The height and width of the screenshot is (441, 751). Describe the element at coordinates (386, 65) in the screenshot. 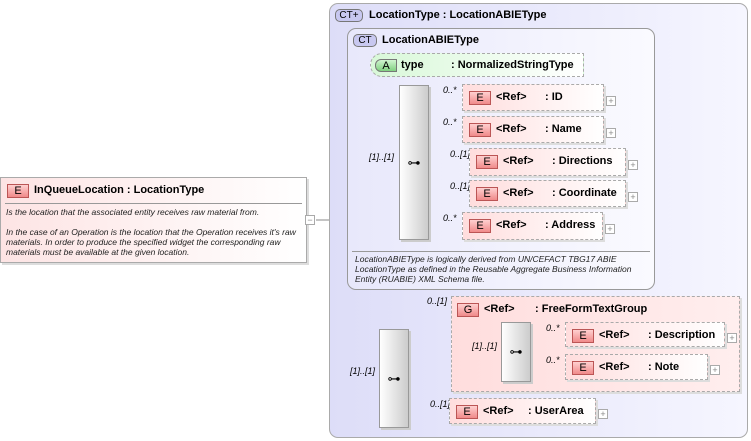

I see `attribute-badge: A` at that location.